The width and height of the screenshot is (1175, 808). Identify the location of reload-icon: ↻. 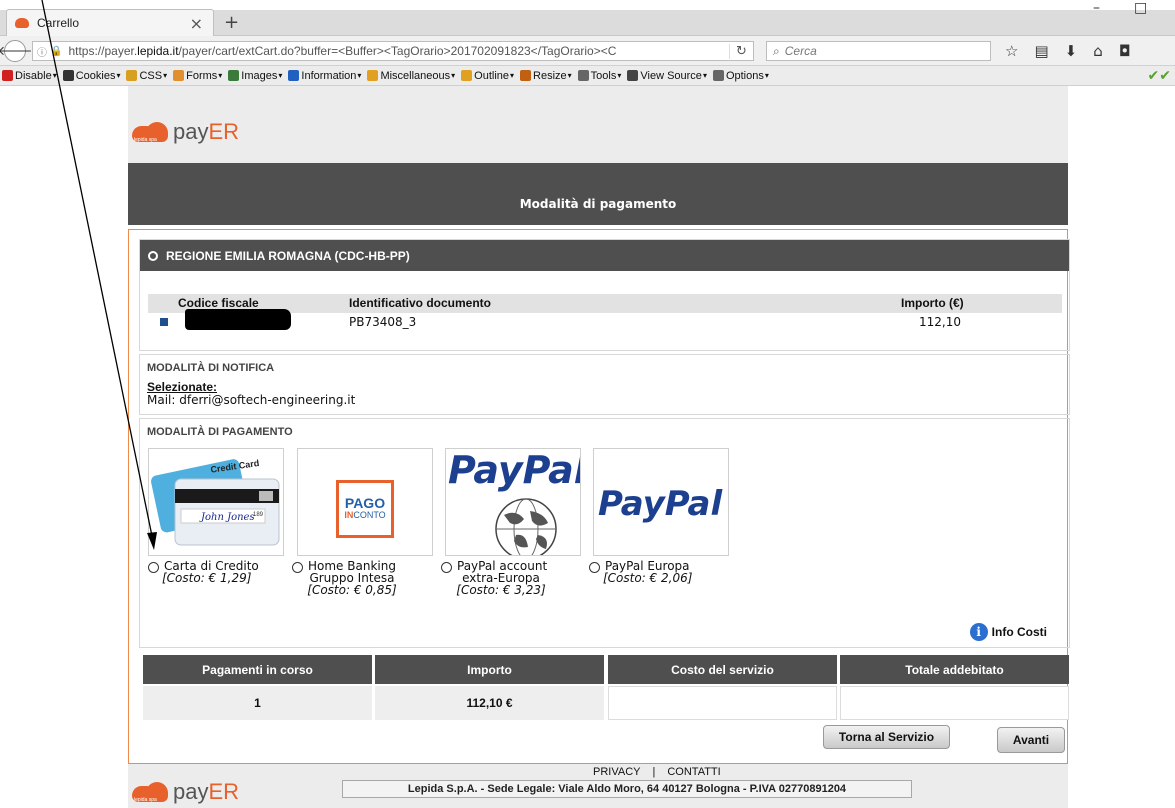
(741, 51).